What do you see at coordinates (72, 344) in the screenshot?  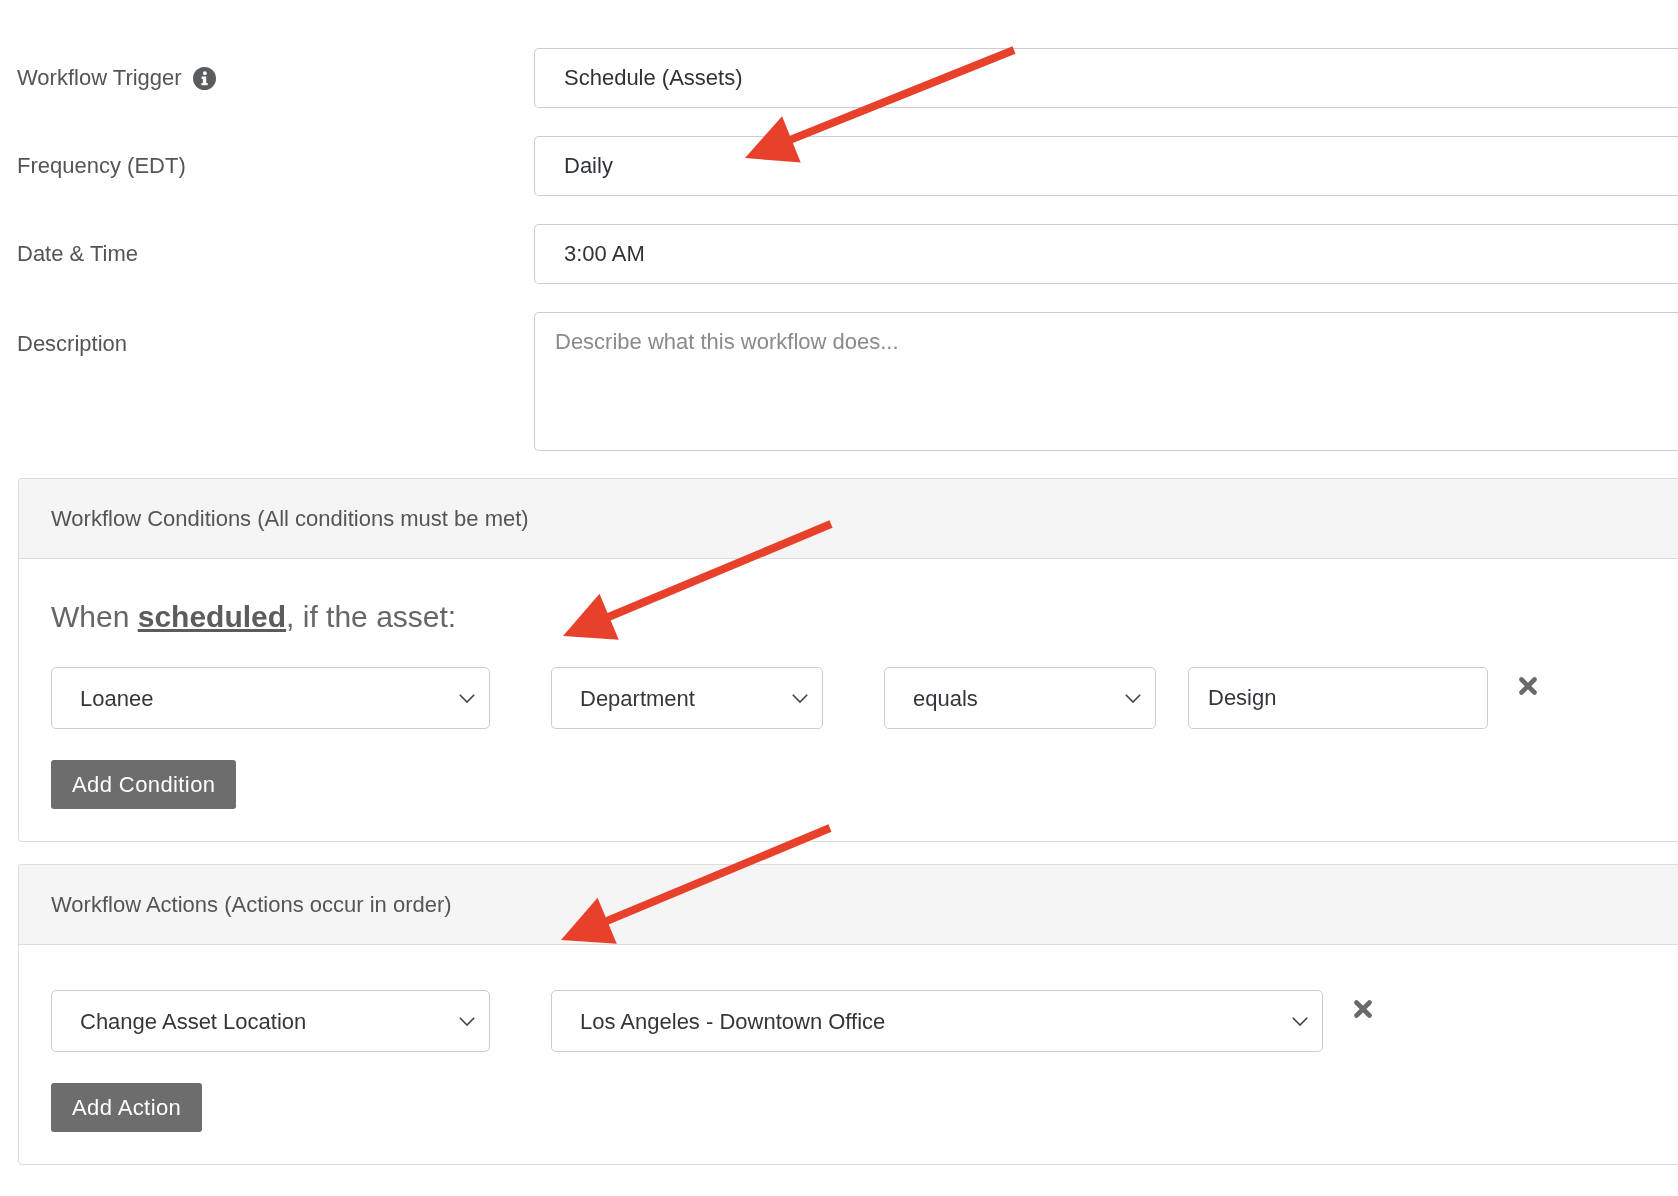 I see `field-label: Description` at bounding box center [72, 344].